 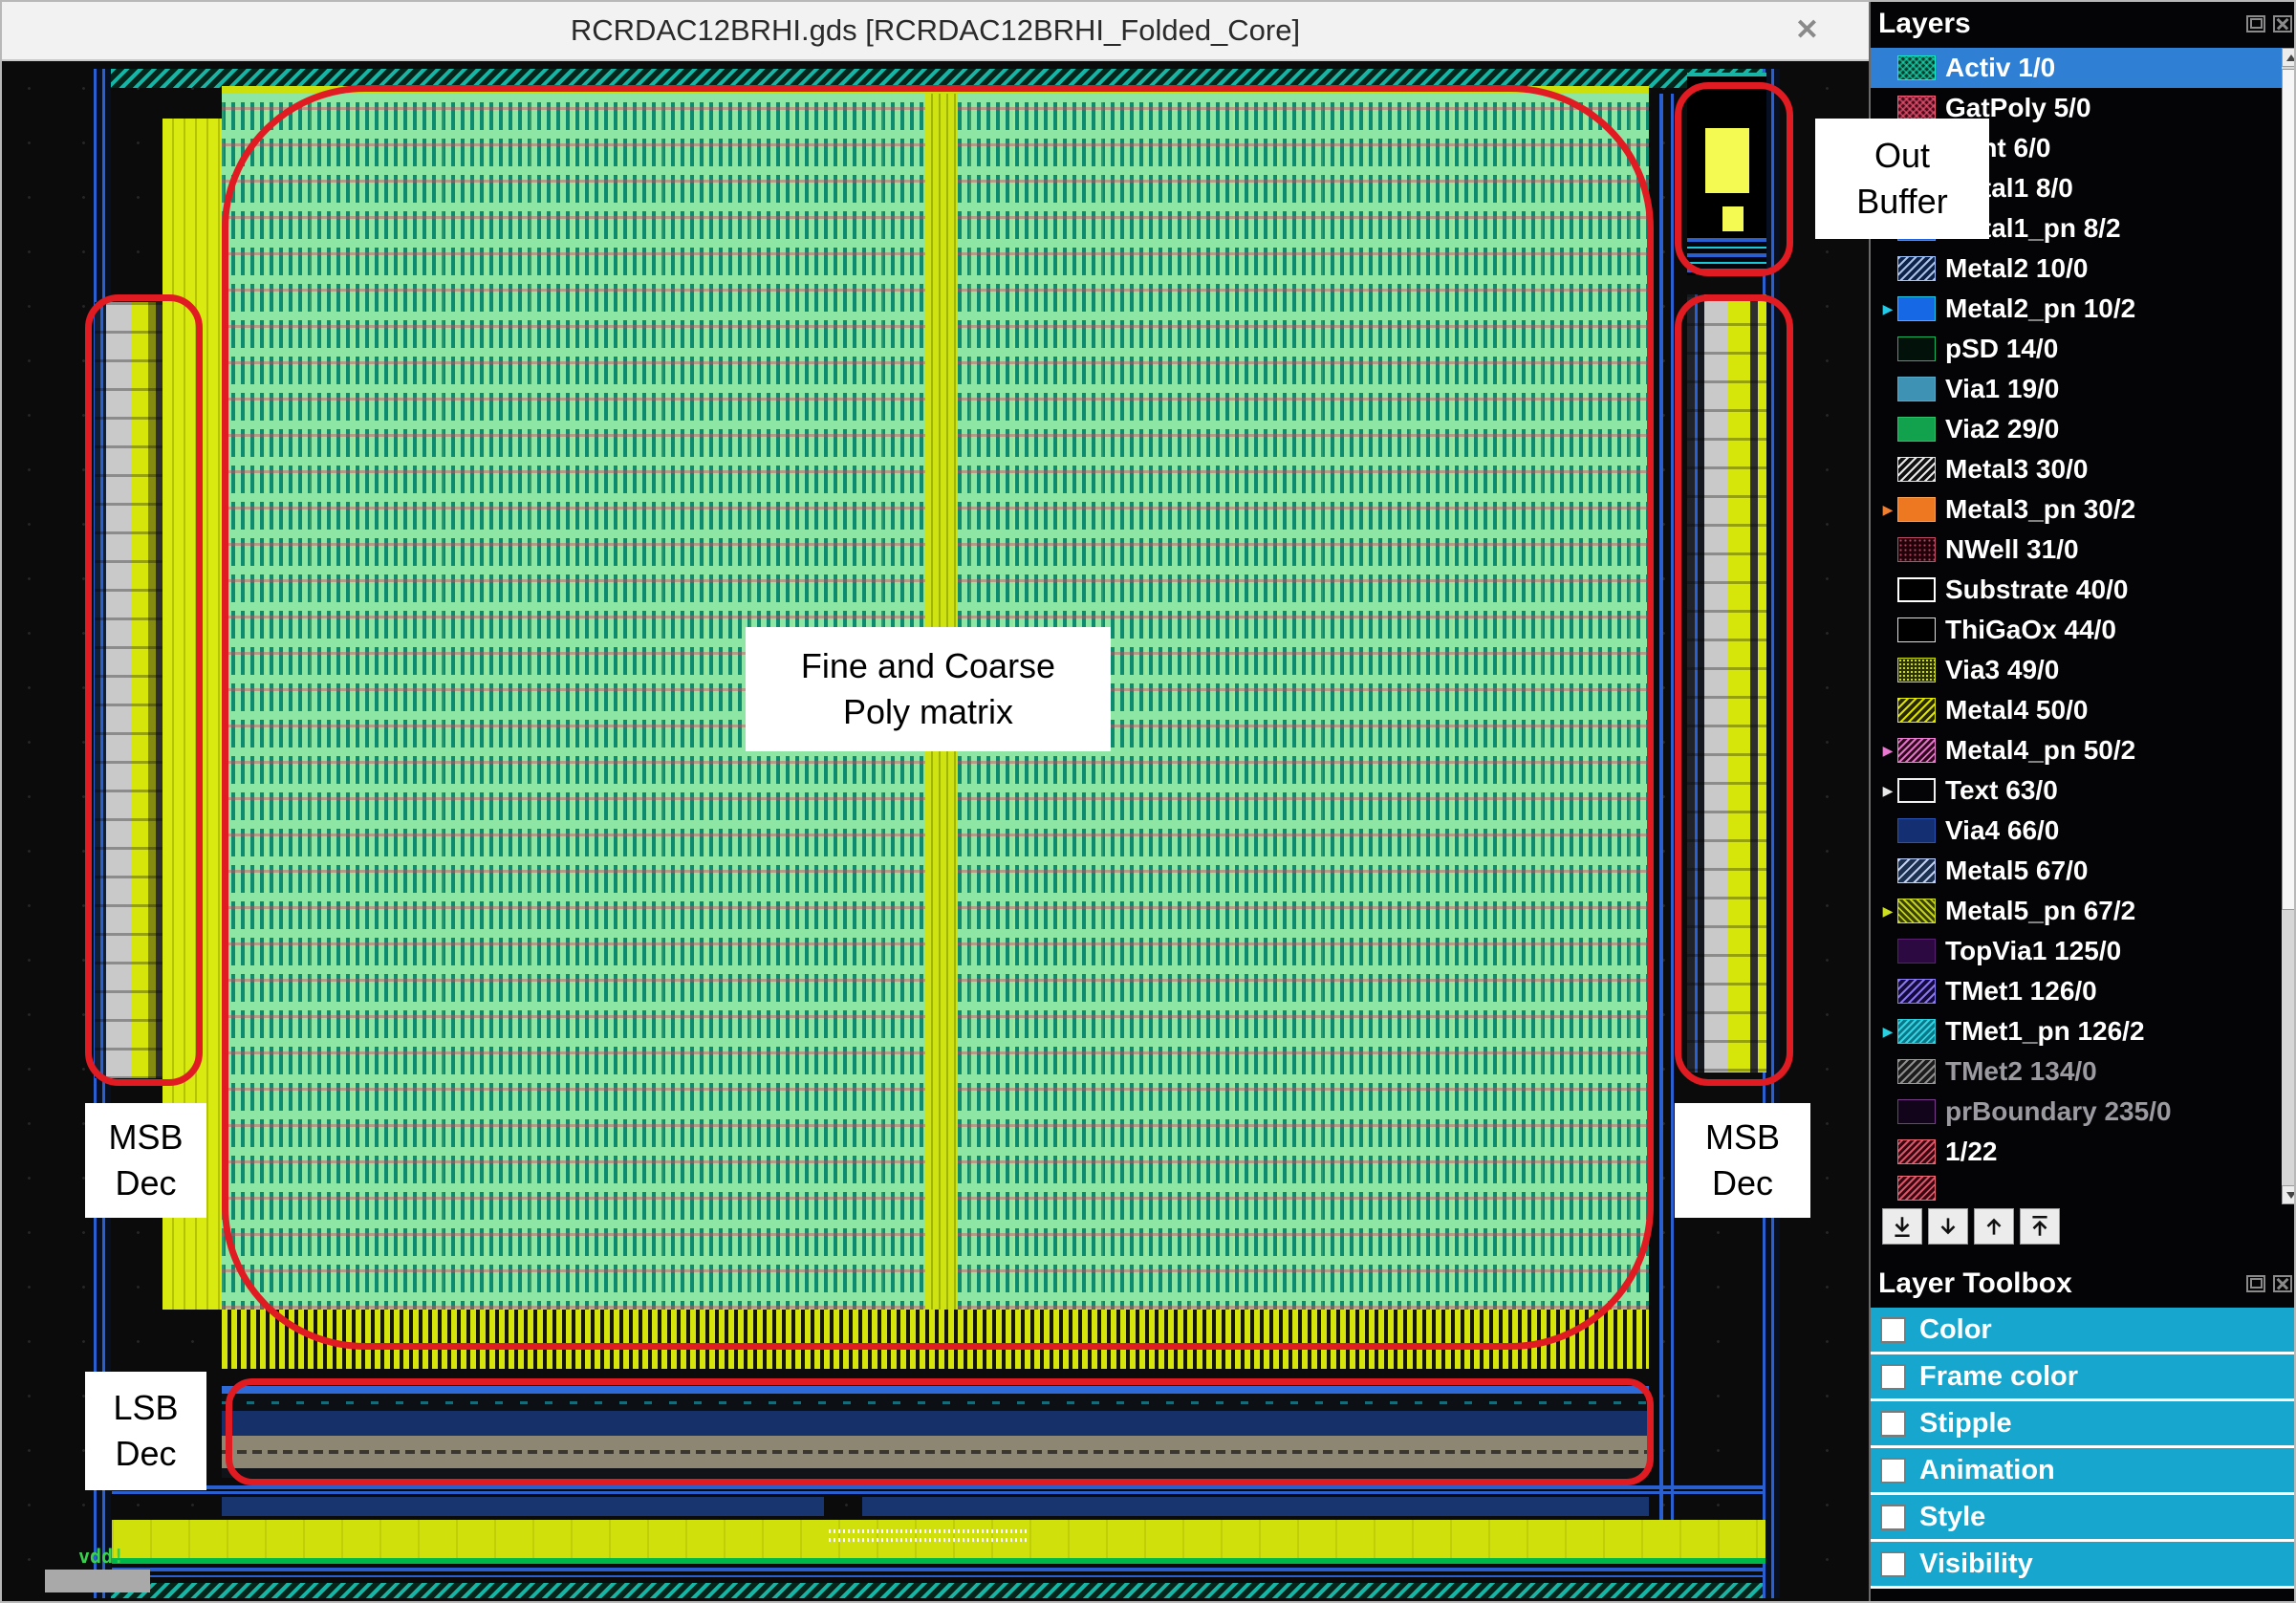 What do you see at coordinates (2076, 951) in the screenshot?
I see `layer-item-topvia1-125-0: TopVia1 125/0` at bounding box center [2076, 951].